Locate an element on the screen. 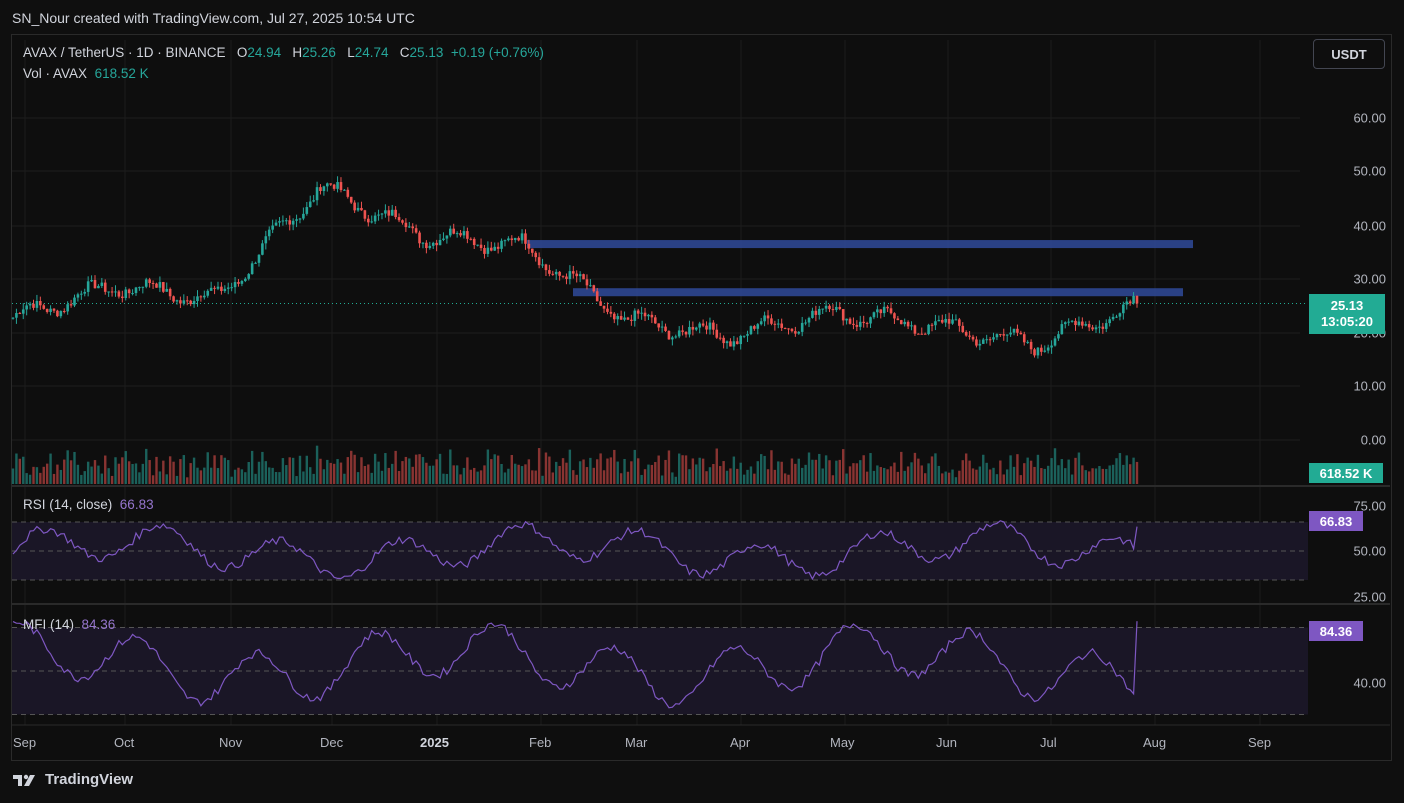  volume-label: Vol · AVAX is located at coordinates (55, 73).